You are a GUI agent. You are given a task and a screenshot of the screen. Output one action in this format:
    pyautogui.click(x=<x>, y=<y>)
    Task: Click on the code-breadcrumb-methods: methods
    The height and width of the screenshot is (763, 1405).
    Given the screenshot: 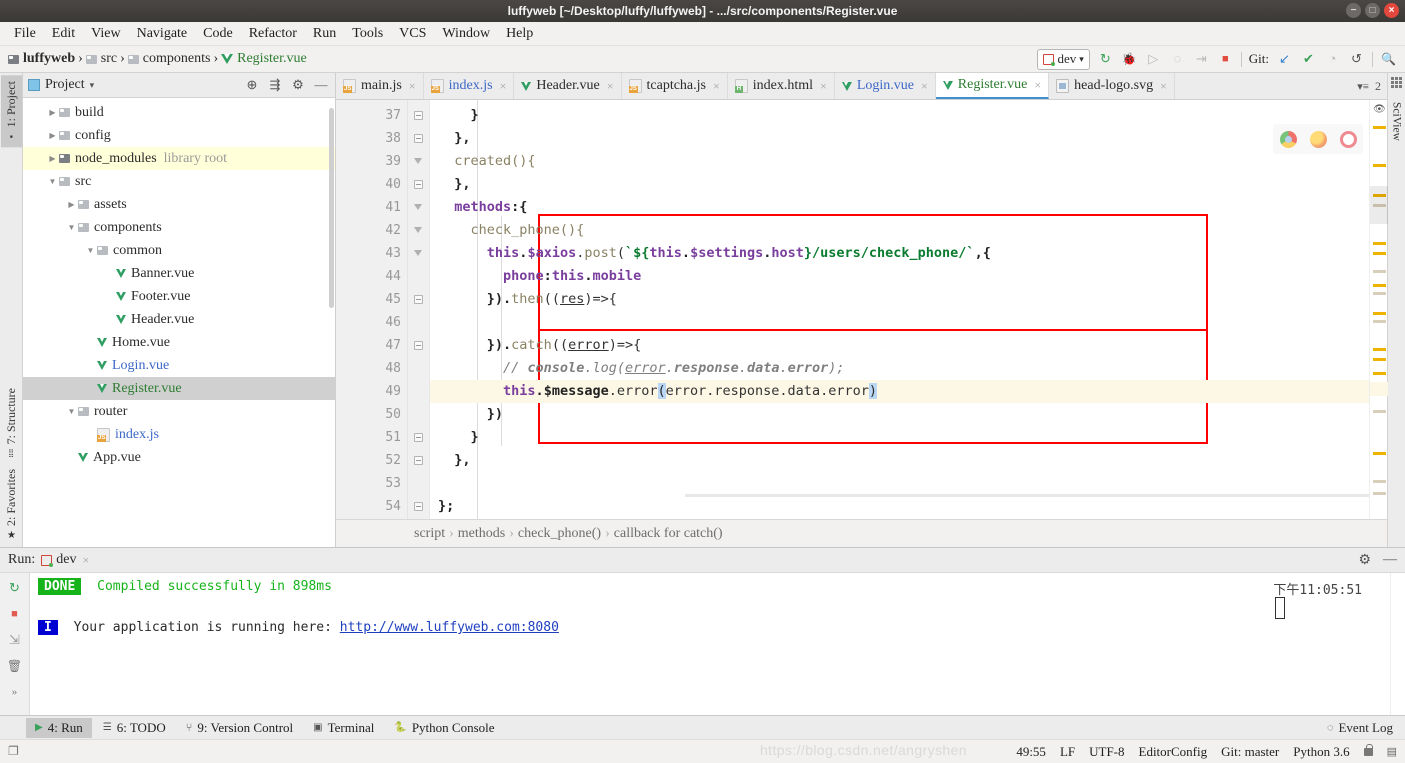 What is the action you would take?
    pyautogui.click(x=481, y=534)
    